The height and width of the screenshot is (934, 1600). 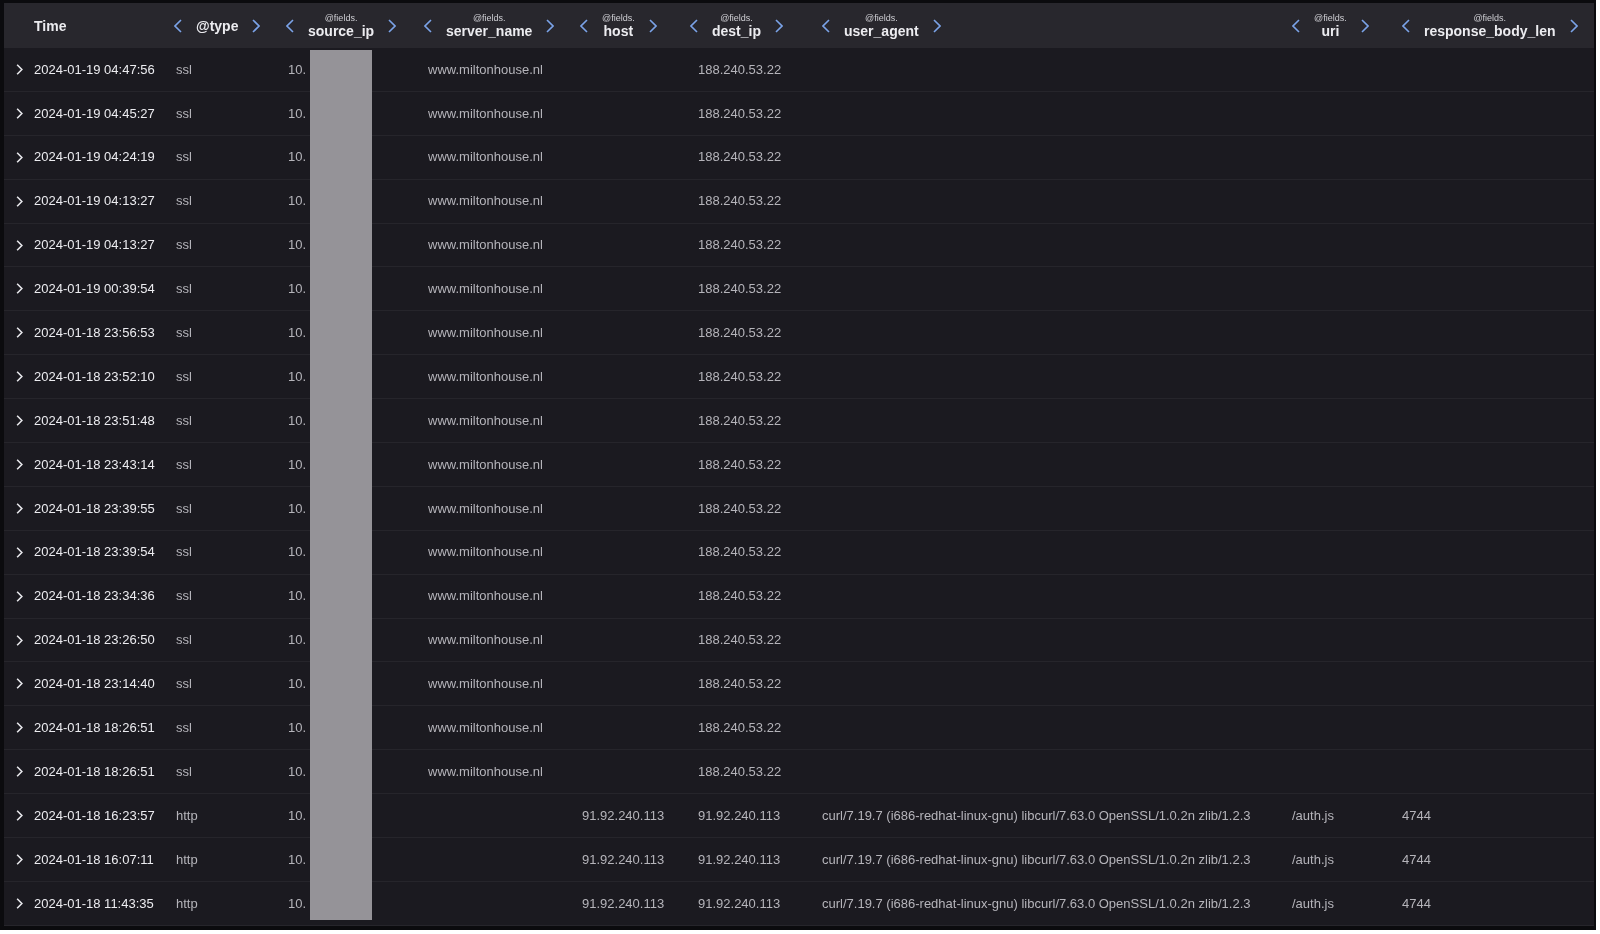 I want to click on table-cell: 2024-01-19 04:47:56, so click(x=94, y=69).